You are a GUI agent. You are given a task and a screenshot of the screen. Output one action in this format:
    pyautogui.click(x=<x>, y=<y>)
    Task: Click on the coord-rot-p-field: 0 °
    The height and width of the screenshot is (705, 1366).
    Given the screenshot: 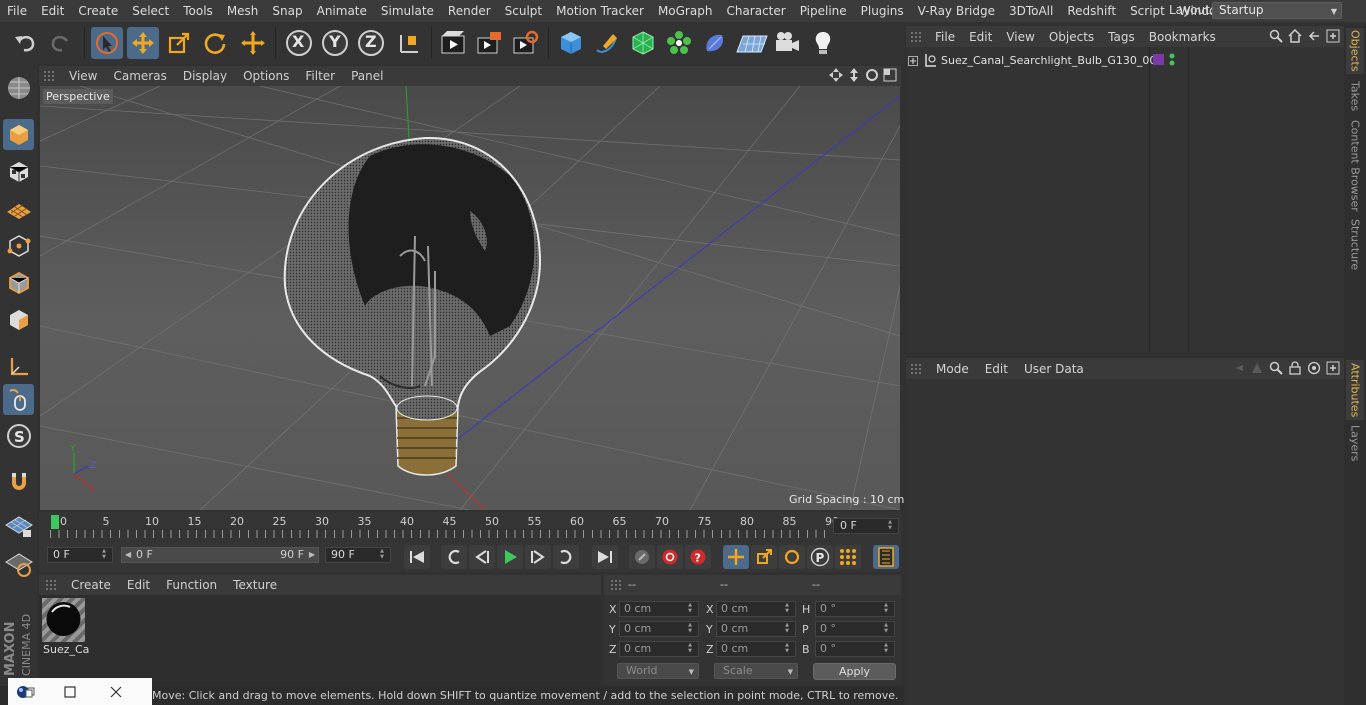 What is the action you would take?
    pyautogui.click(x=855, y=629)
    